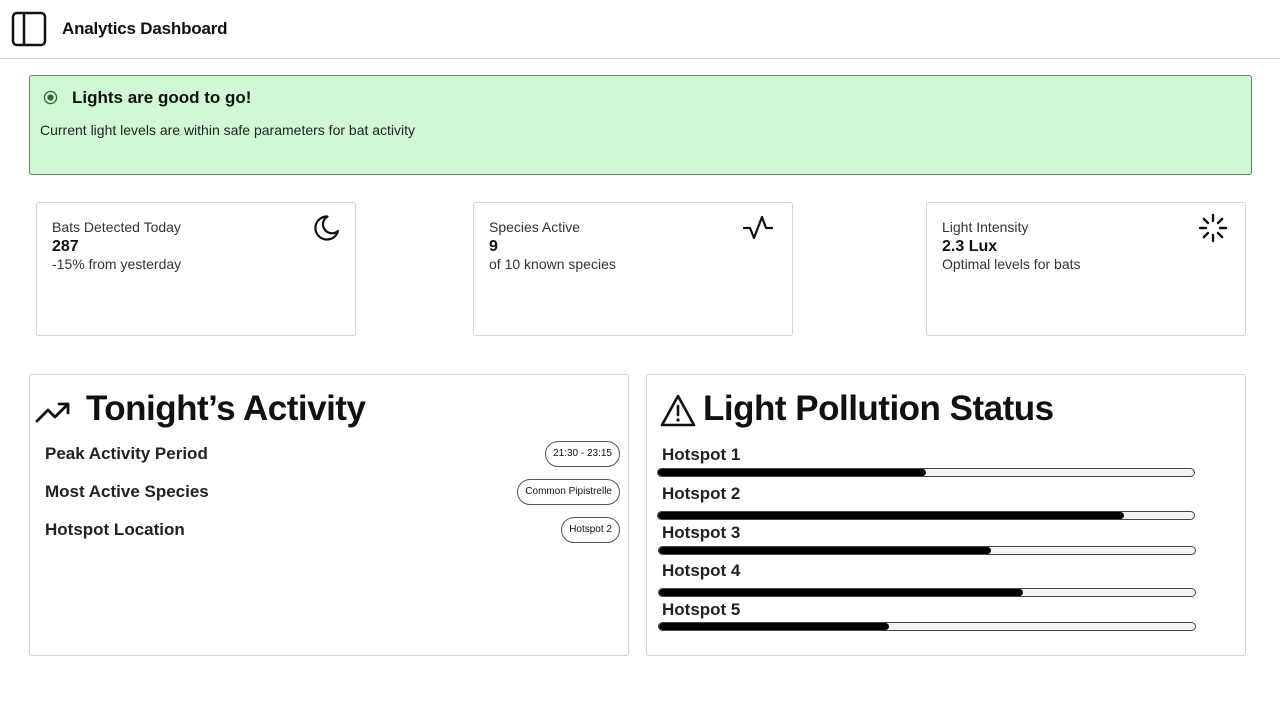  I want to click on loader-icon, so click(1213, 228).